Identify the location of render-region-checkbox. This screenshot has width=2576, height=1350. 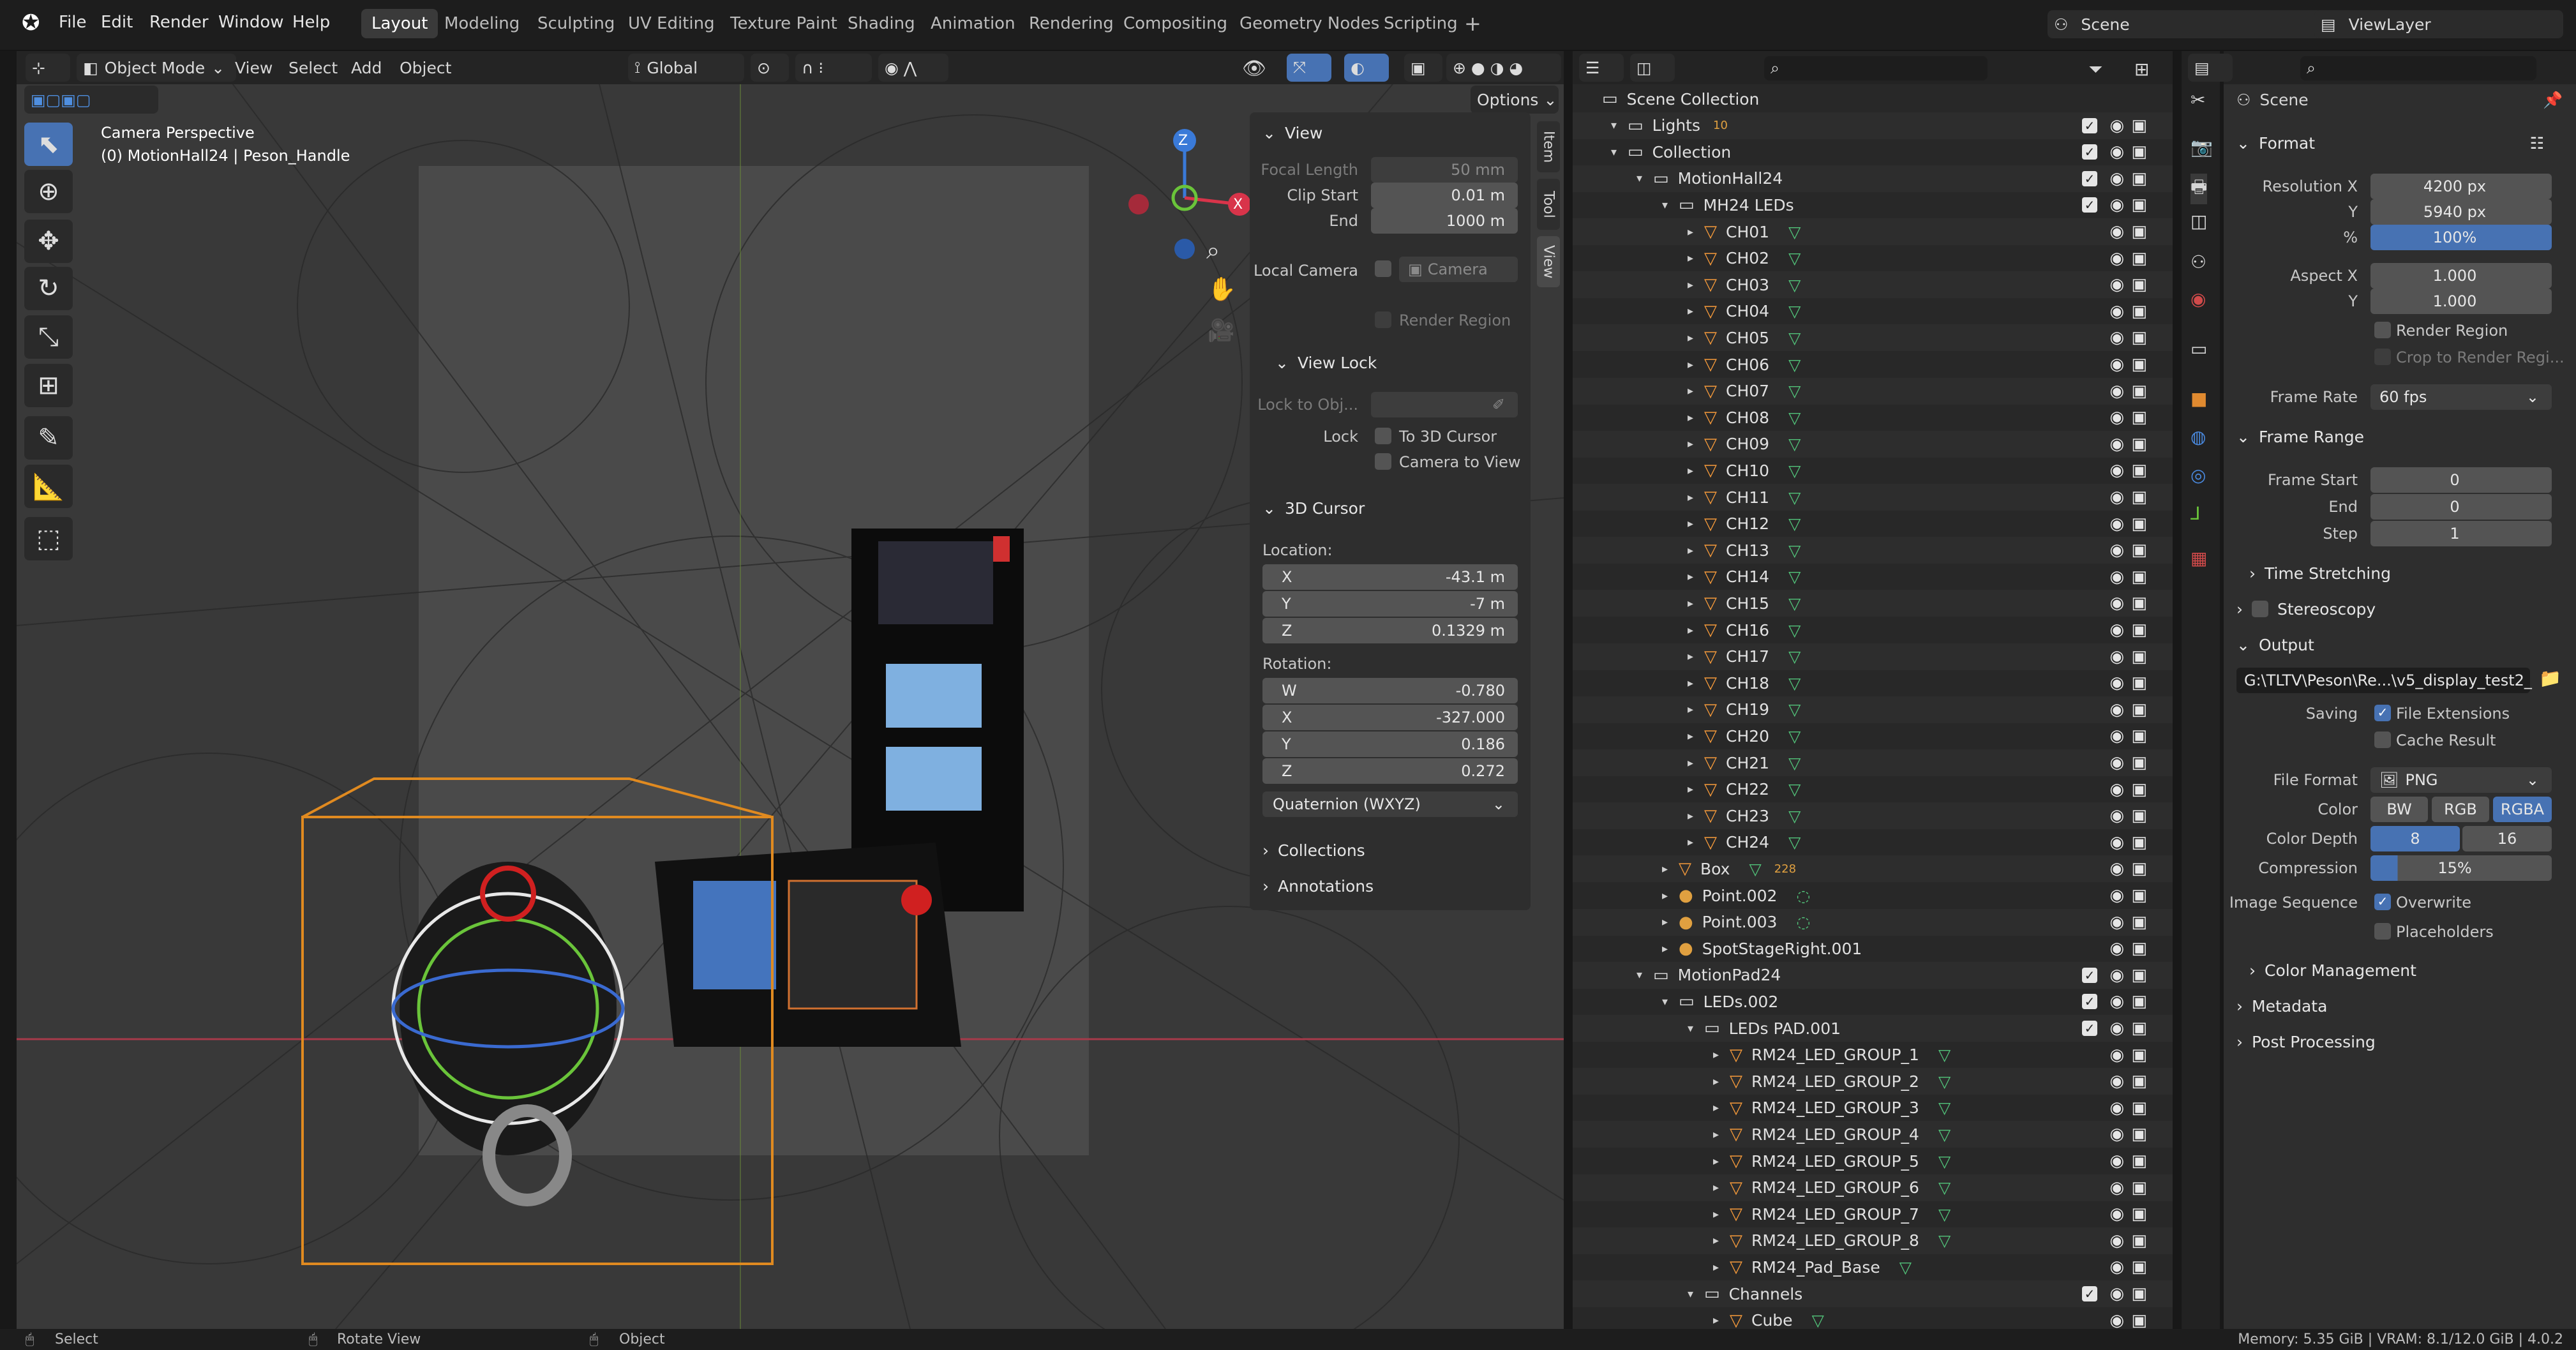
(2382, 330).